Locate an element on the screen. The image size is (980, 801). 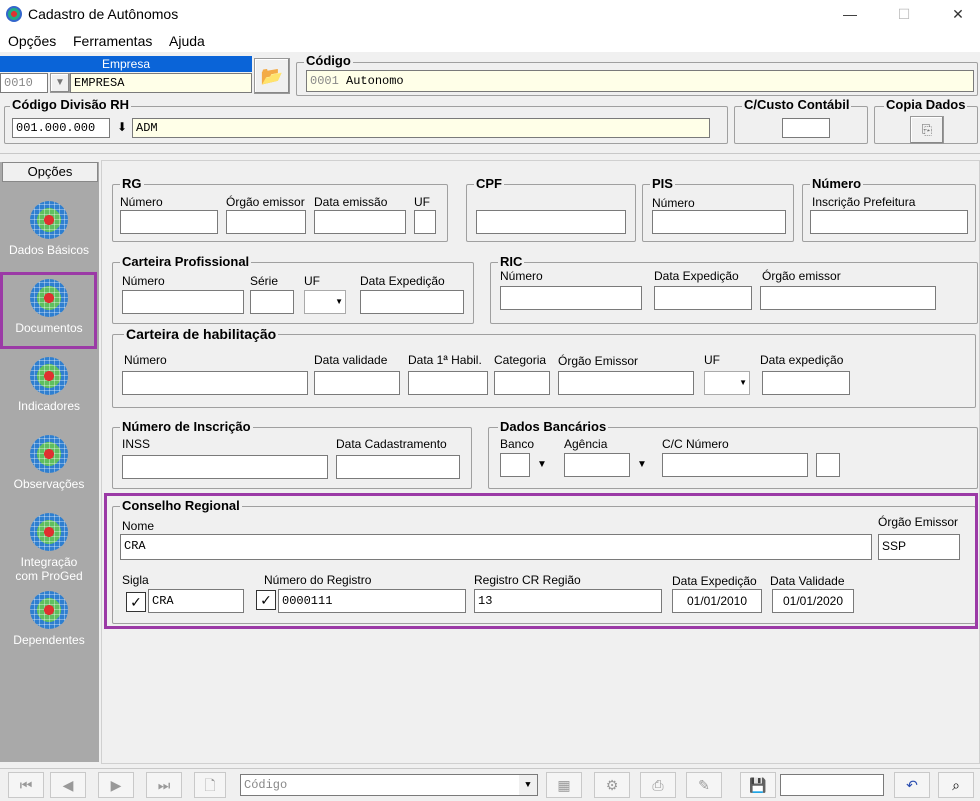
habilitacao-primeira-label: Data 1ª Habil. is located at coordinates (445, 360).